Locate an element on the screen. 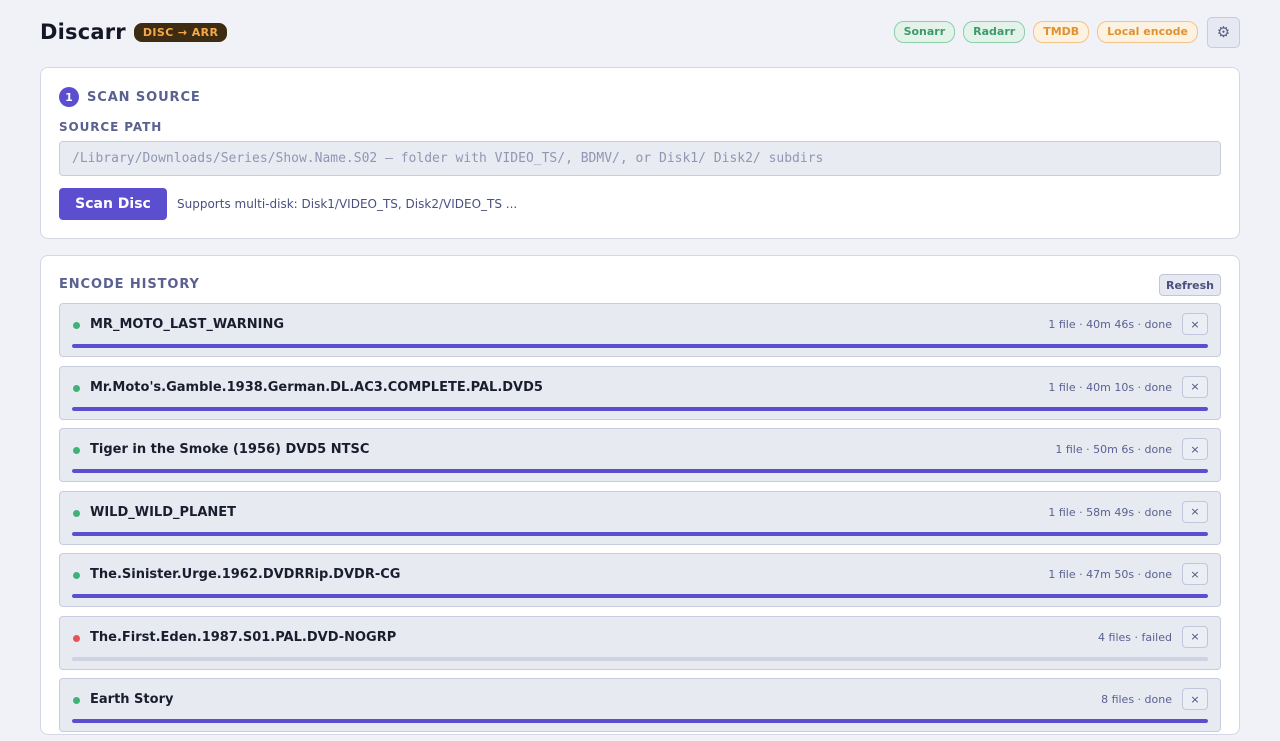 This screenshot has width=1280, height=741. job-name: MR_MOTO_LAST_WARNING is located at coordinates (187, 324).